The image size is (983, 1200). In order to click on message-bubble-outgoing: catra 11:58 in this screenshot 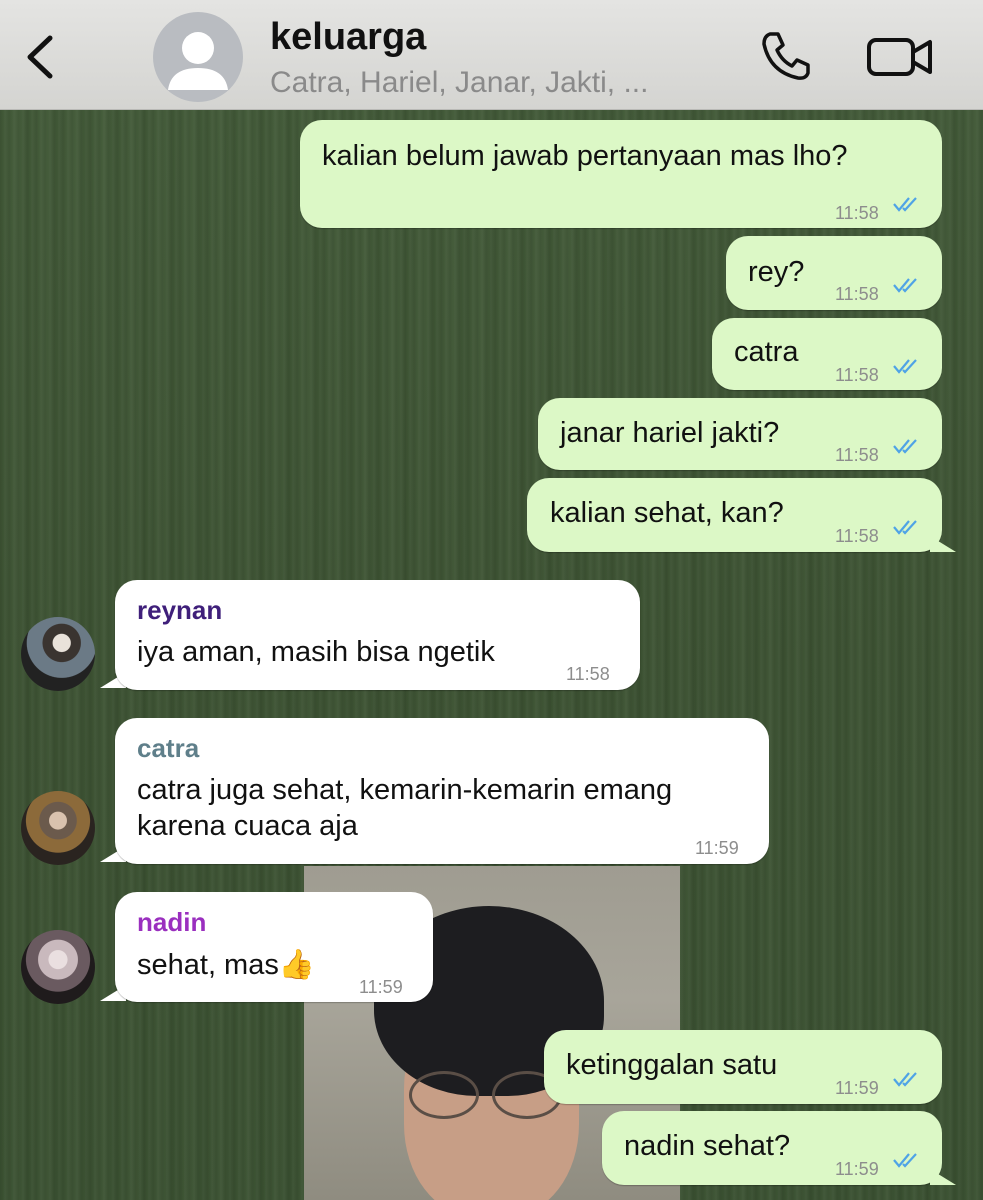, I will do `click(827, 354)`.